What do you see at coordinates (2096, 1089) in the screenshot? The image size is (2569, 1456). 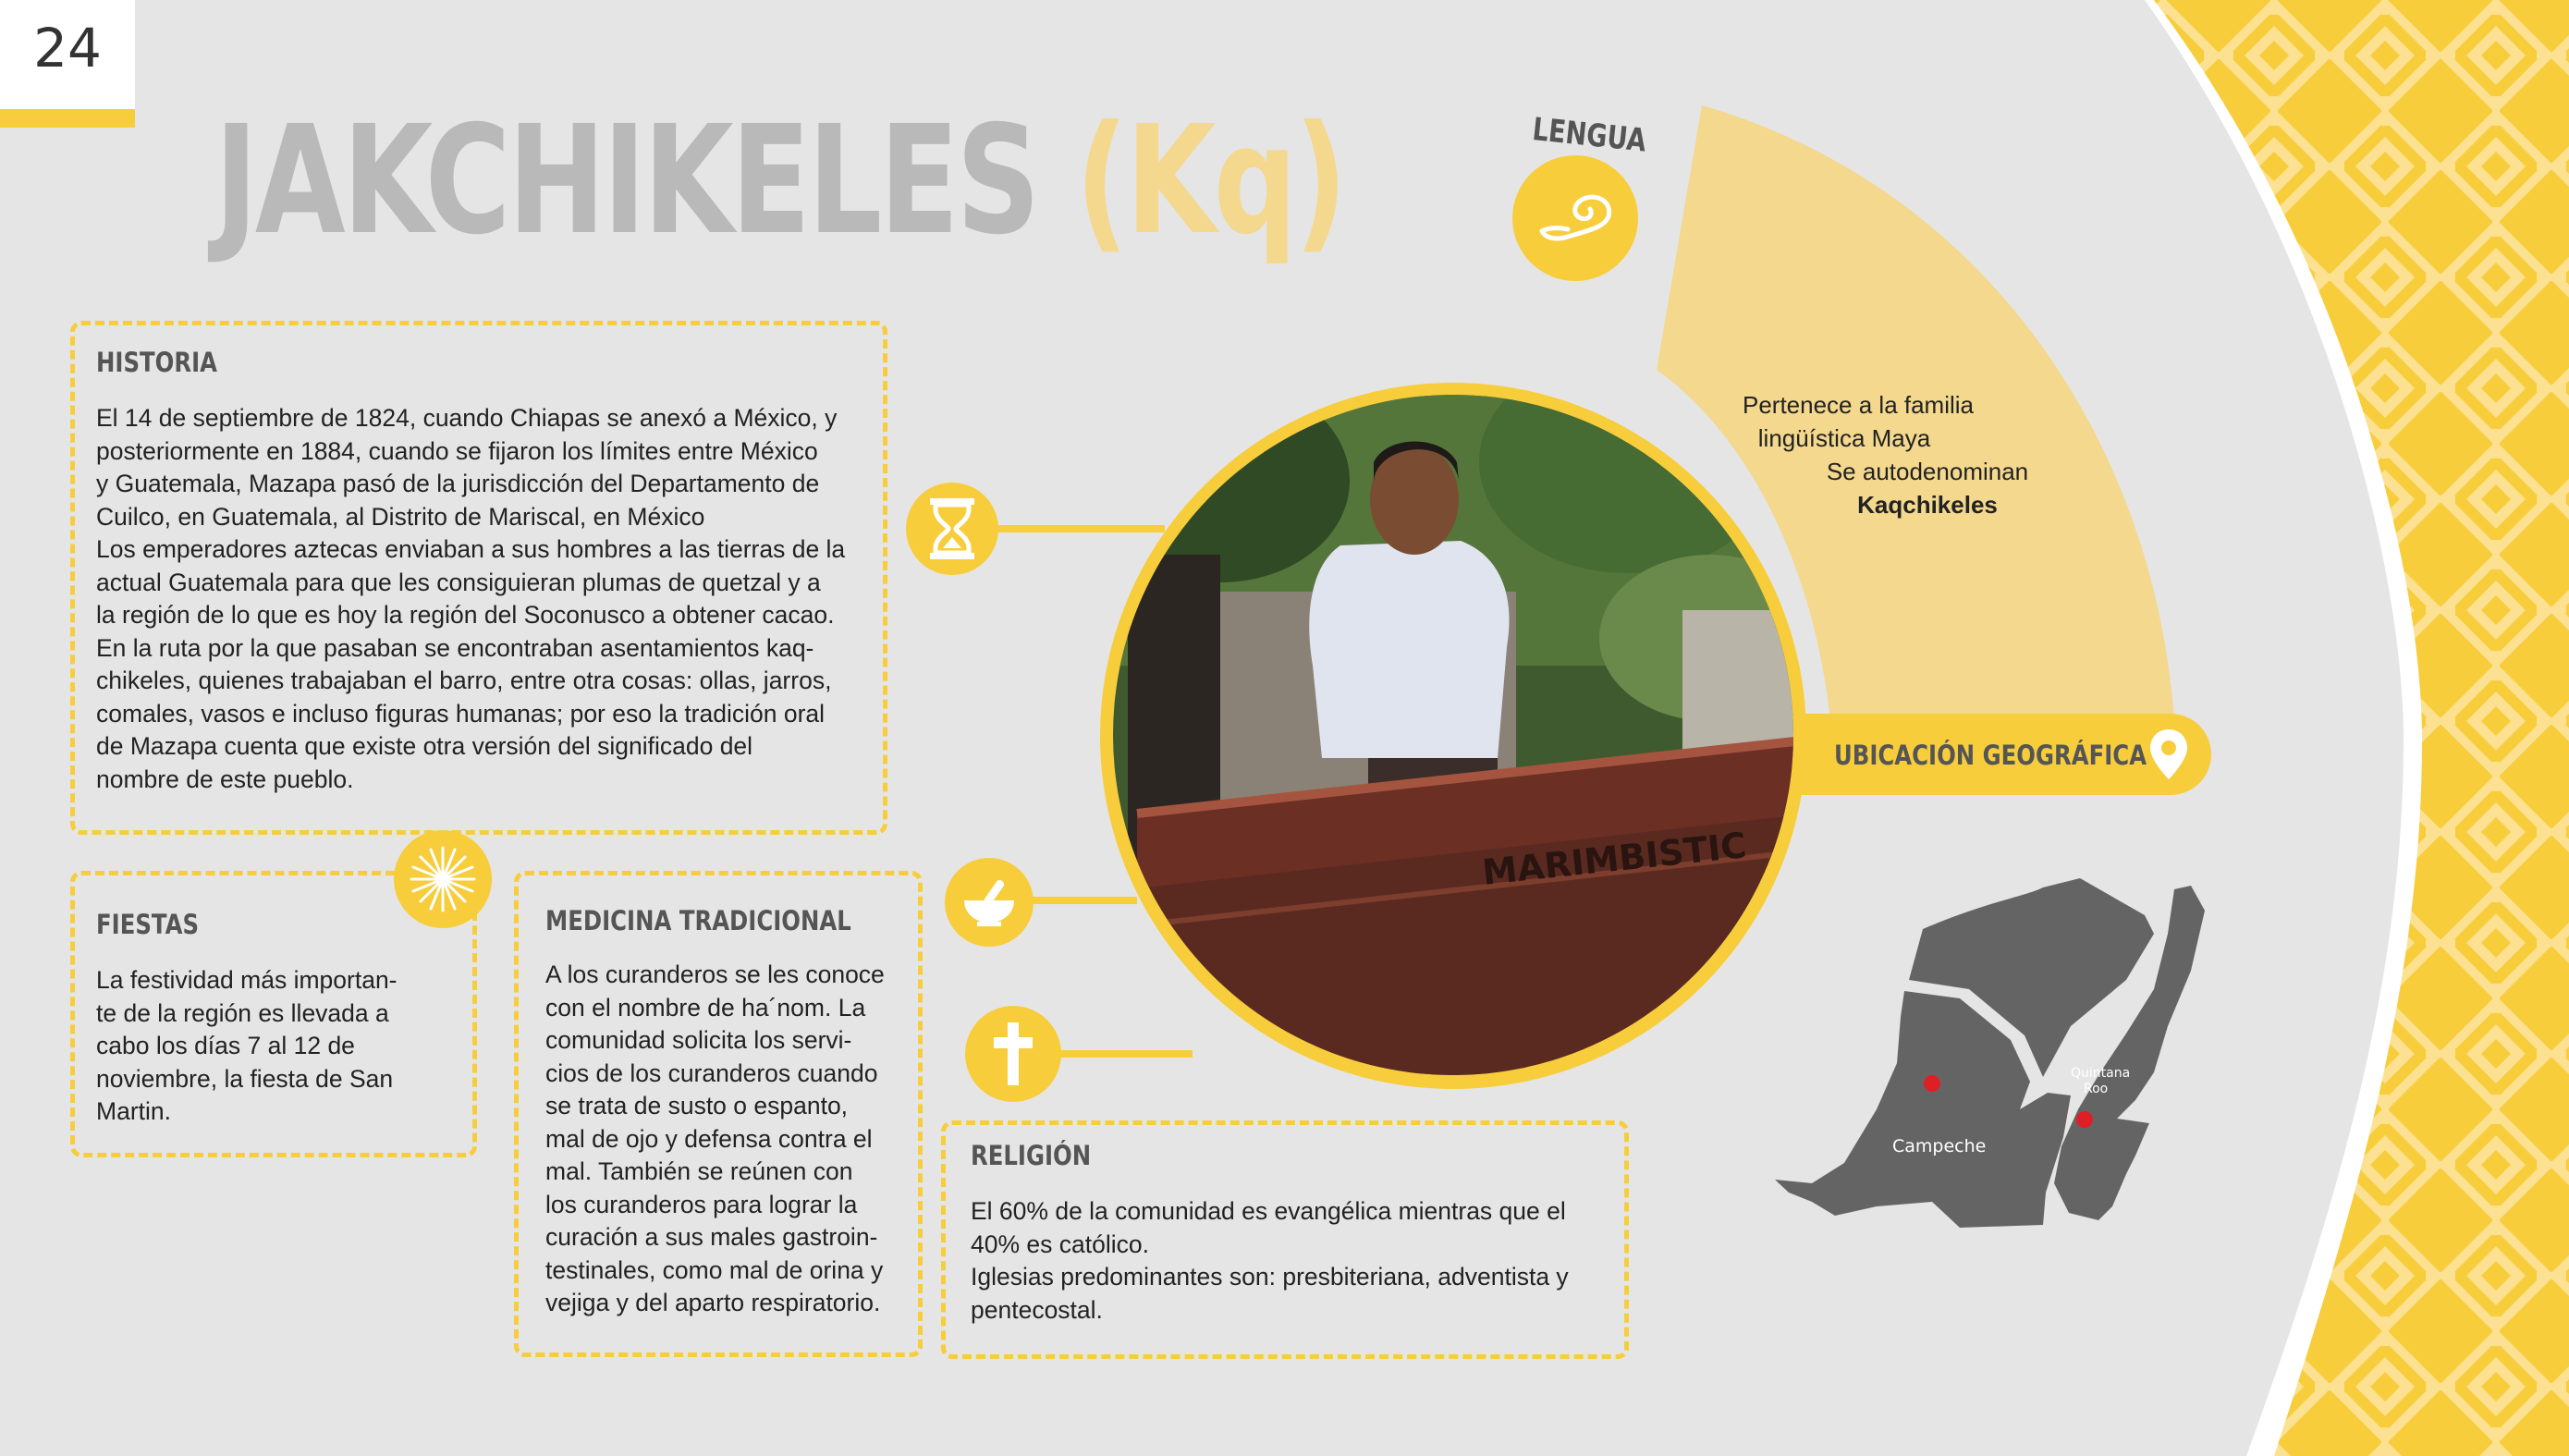 I see `map-label-roo: Roo` at bounding box center [2096, 1089].